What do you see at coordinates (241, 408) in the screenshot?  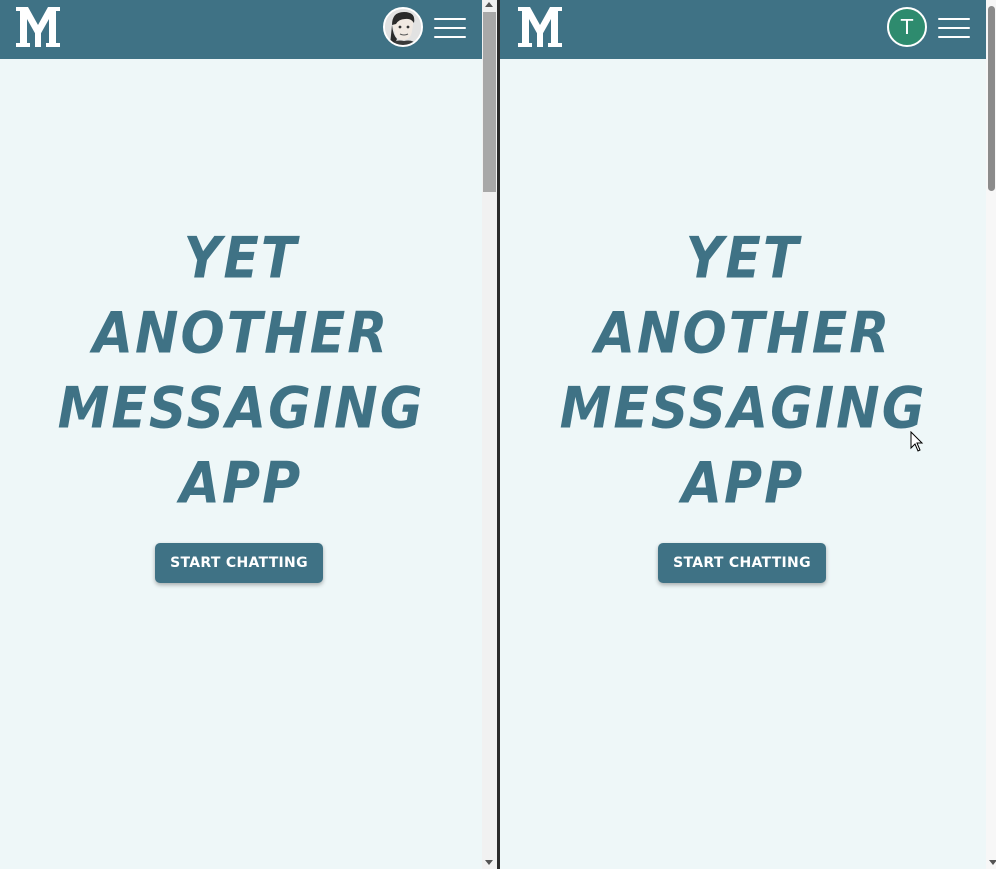 I see `hero-line: MESSAGING` at bounding box center [241, 408].